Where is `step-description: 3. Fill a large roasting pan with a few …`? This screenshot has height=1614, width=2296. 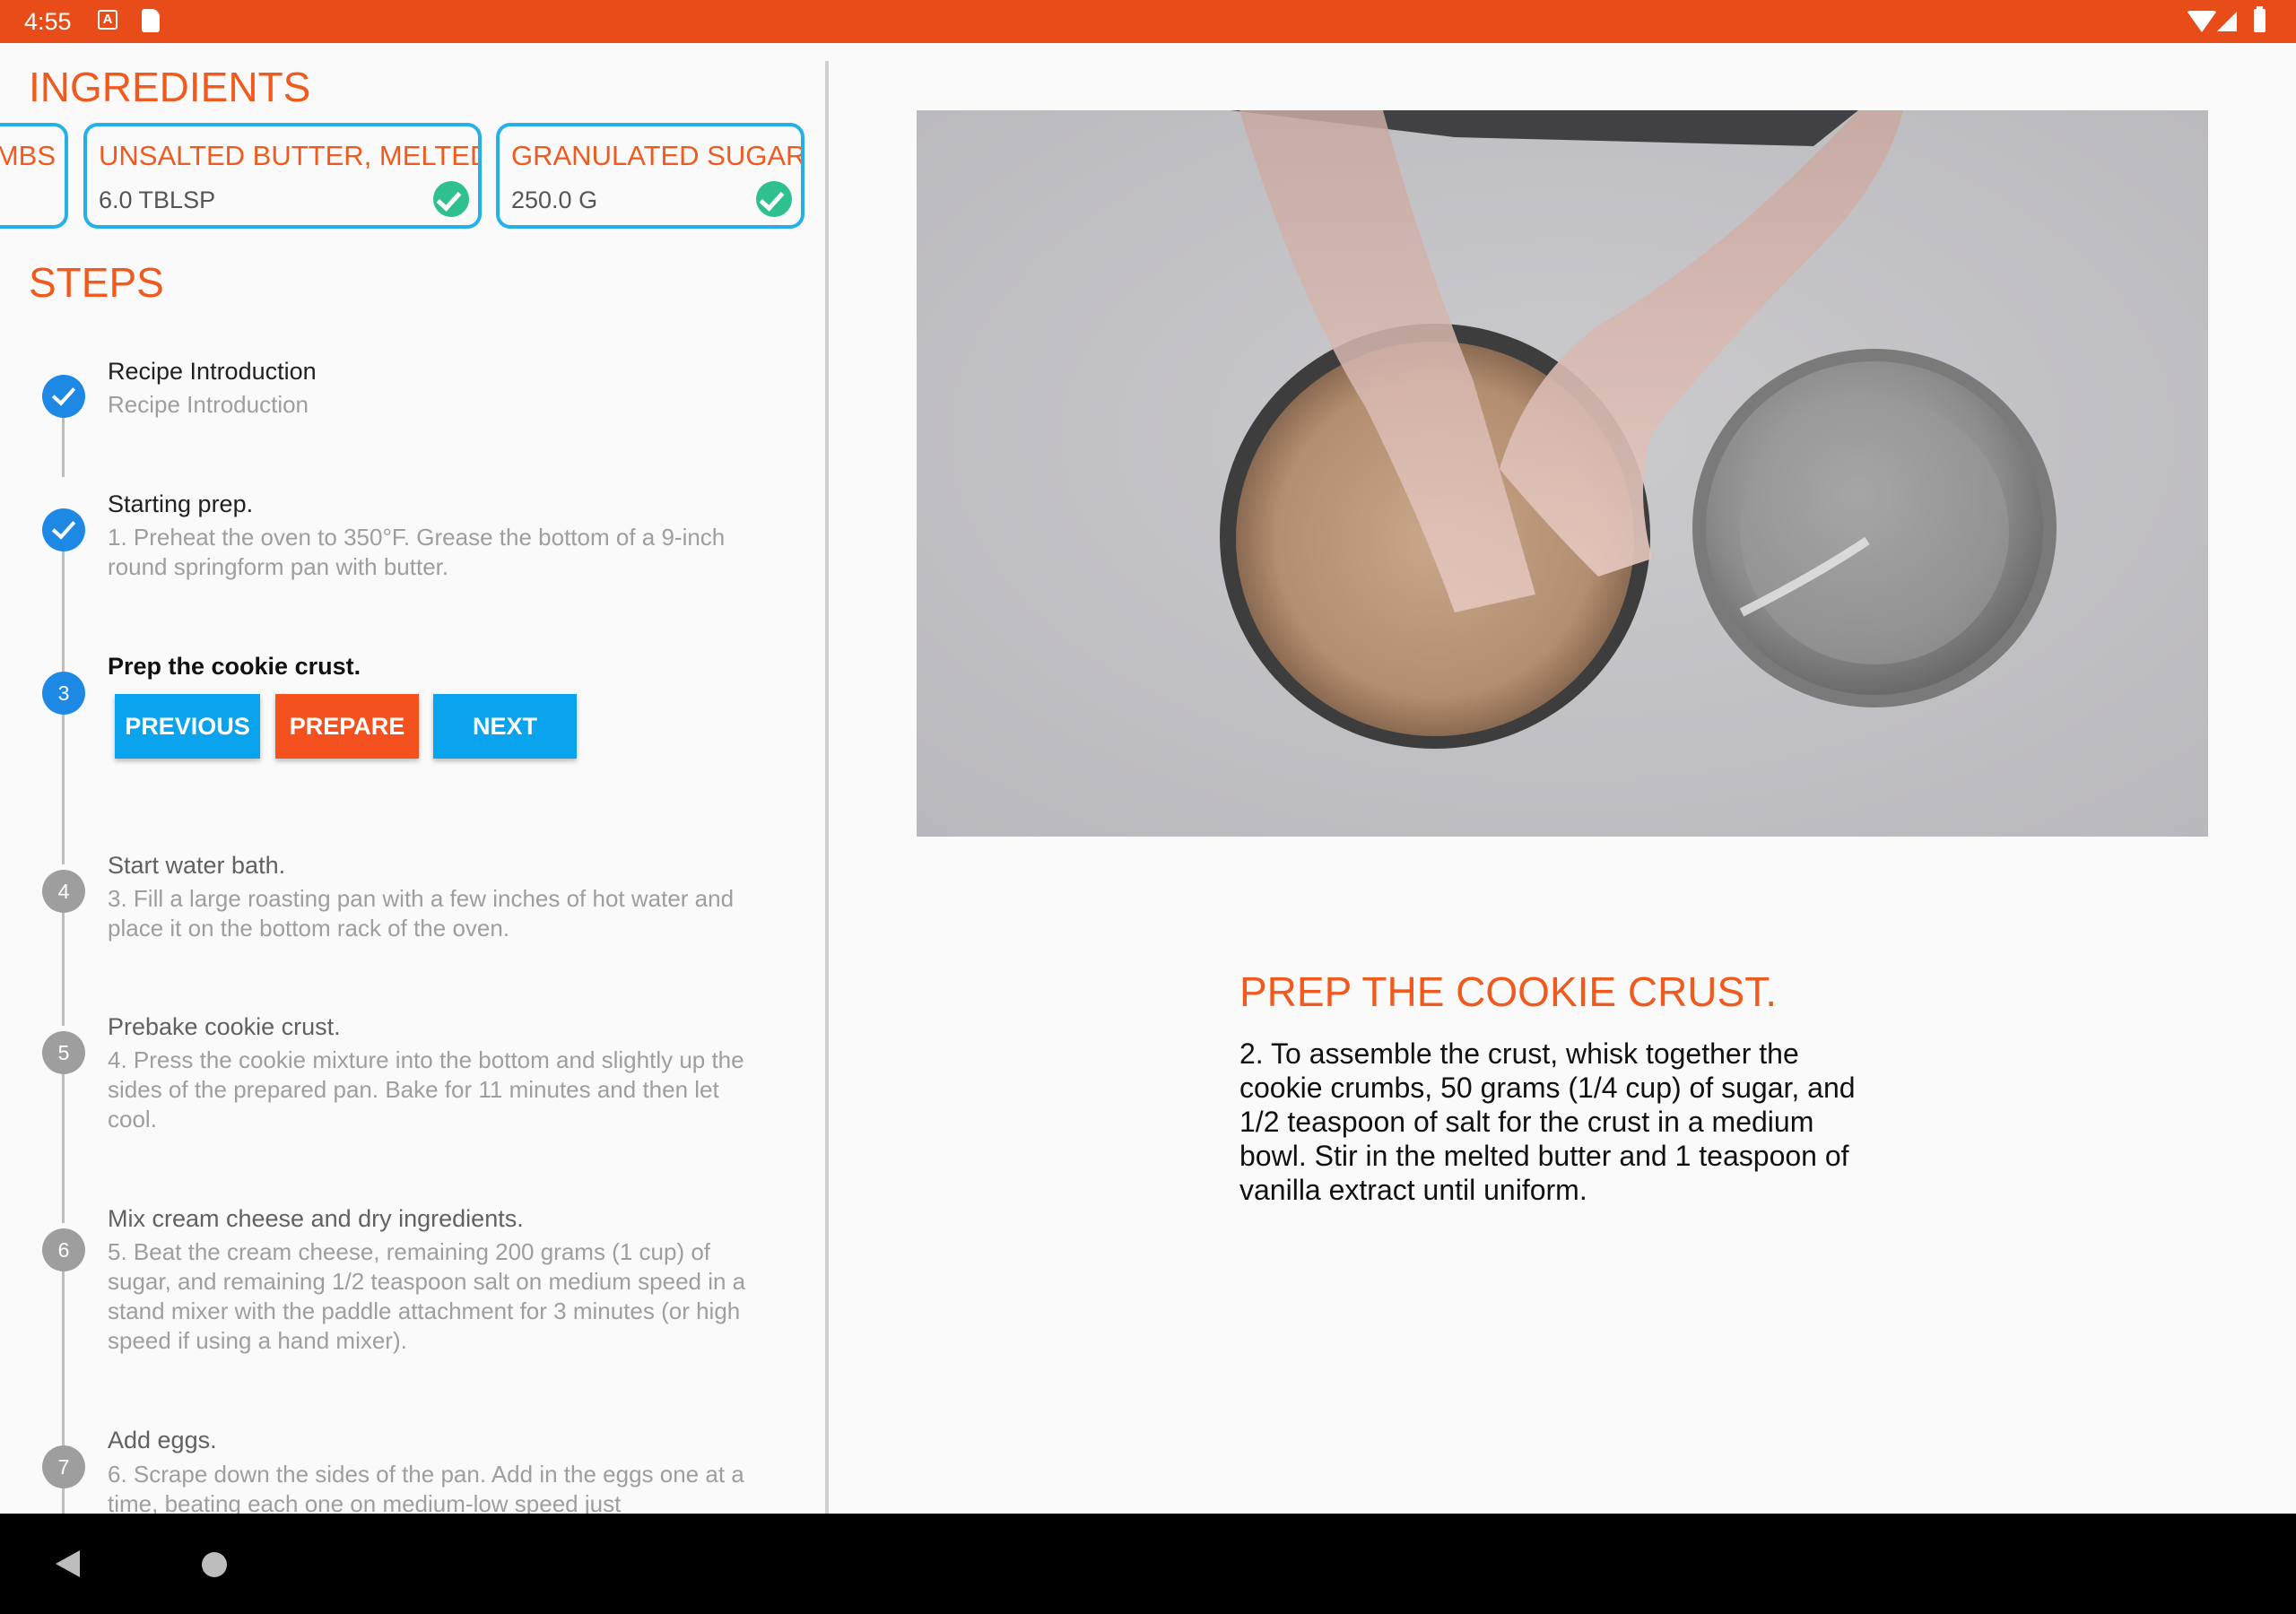 step-description: 3. Fill a large roasting pan with a few … is located at coordinates (421, 913).